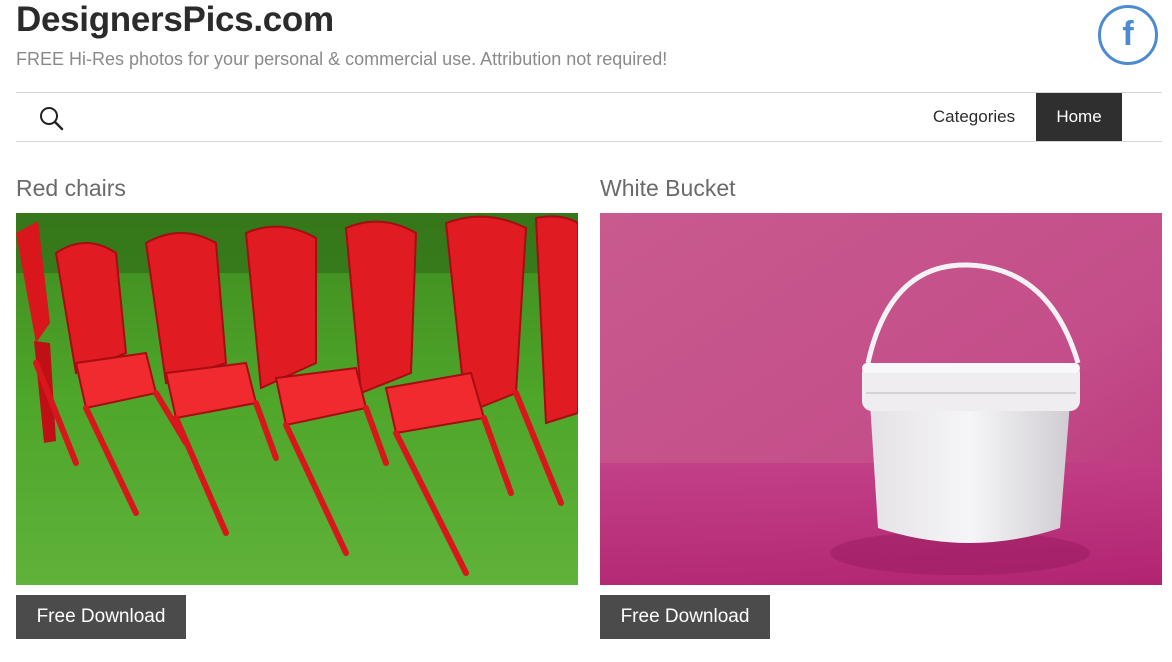  What do you see at coordinates (101, 617) in the screenshot?
I see `free-download-button-red-chairs: Free Download` at bounding box center [101, 617].